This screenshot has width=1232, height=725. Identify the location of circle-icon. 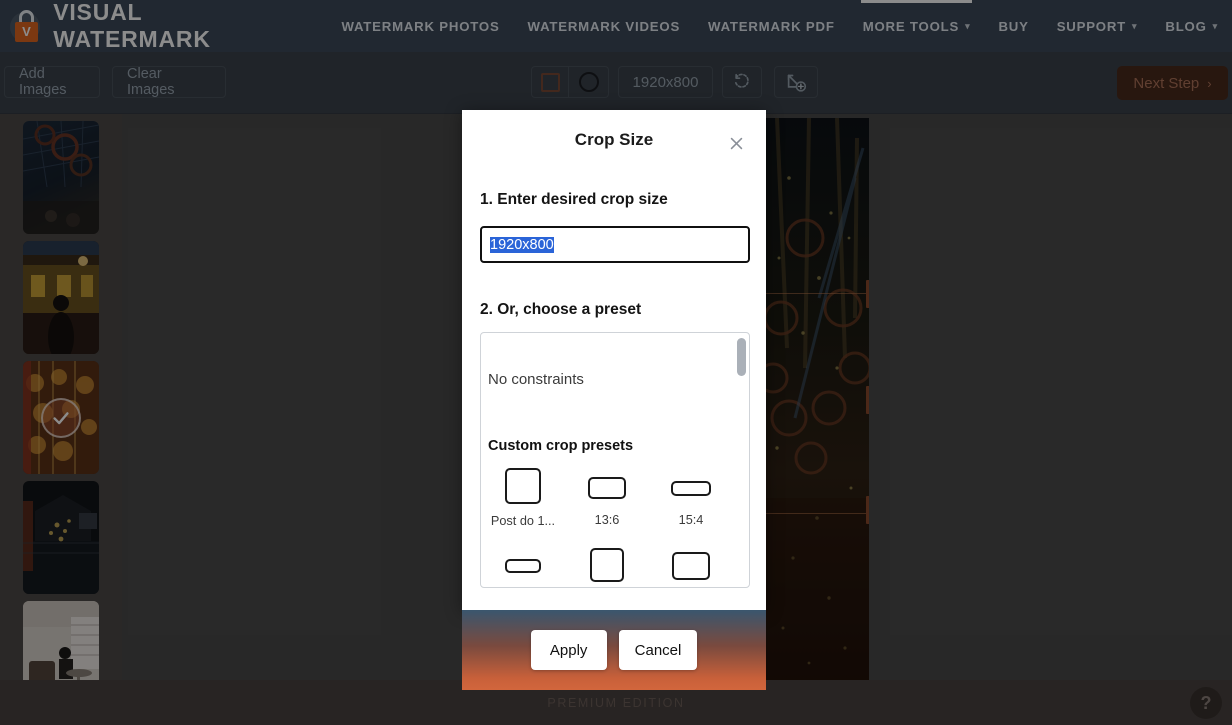
(588, 82).